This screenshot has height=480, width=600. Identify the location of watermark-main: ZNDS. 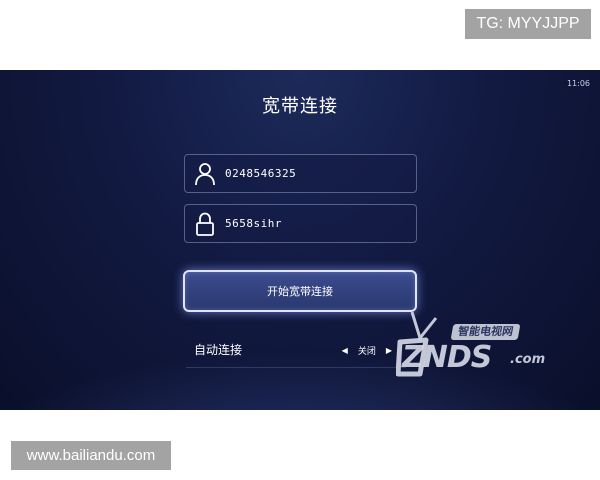
(447, 357).